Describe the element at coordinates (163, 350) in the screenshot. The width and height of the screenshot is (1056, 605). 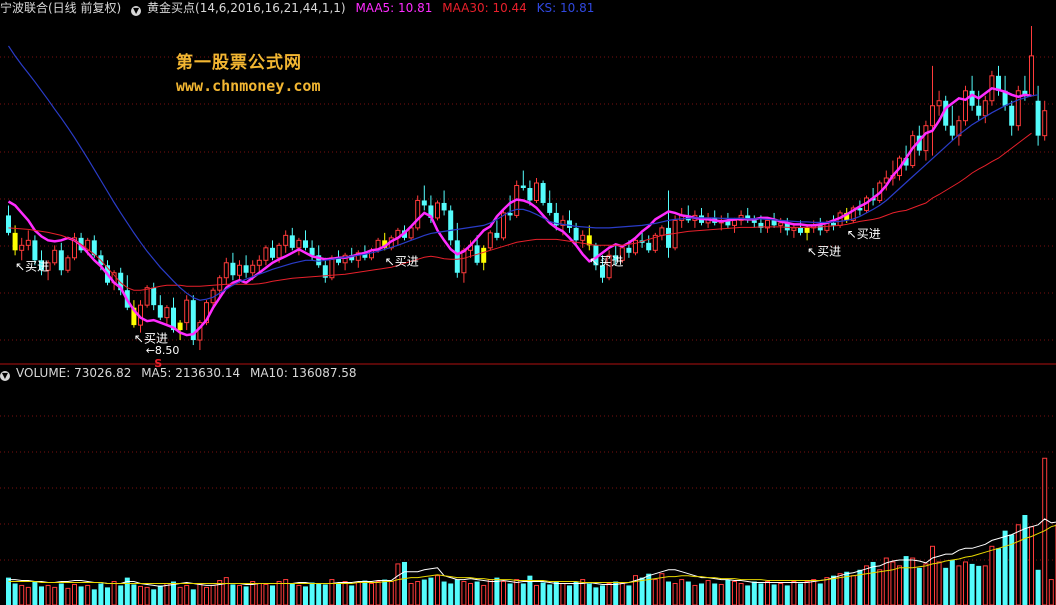
I see `low-price-label: ←8.50` at that location.